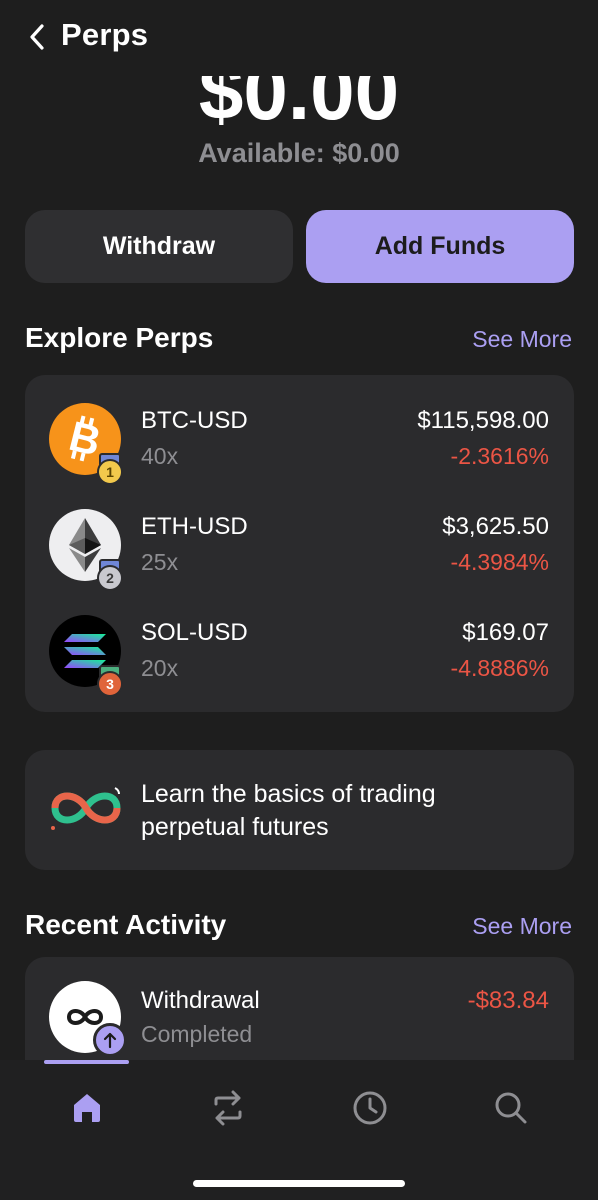  Describe the element at coordinates (299, 38) in the screenshot. I see `header: Perps` at that location.